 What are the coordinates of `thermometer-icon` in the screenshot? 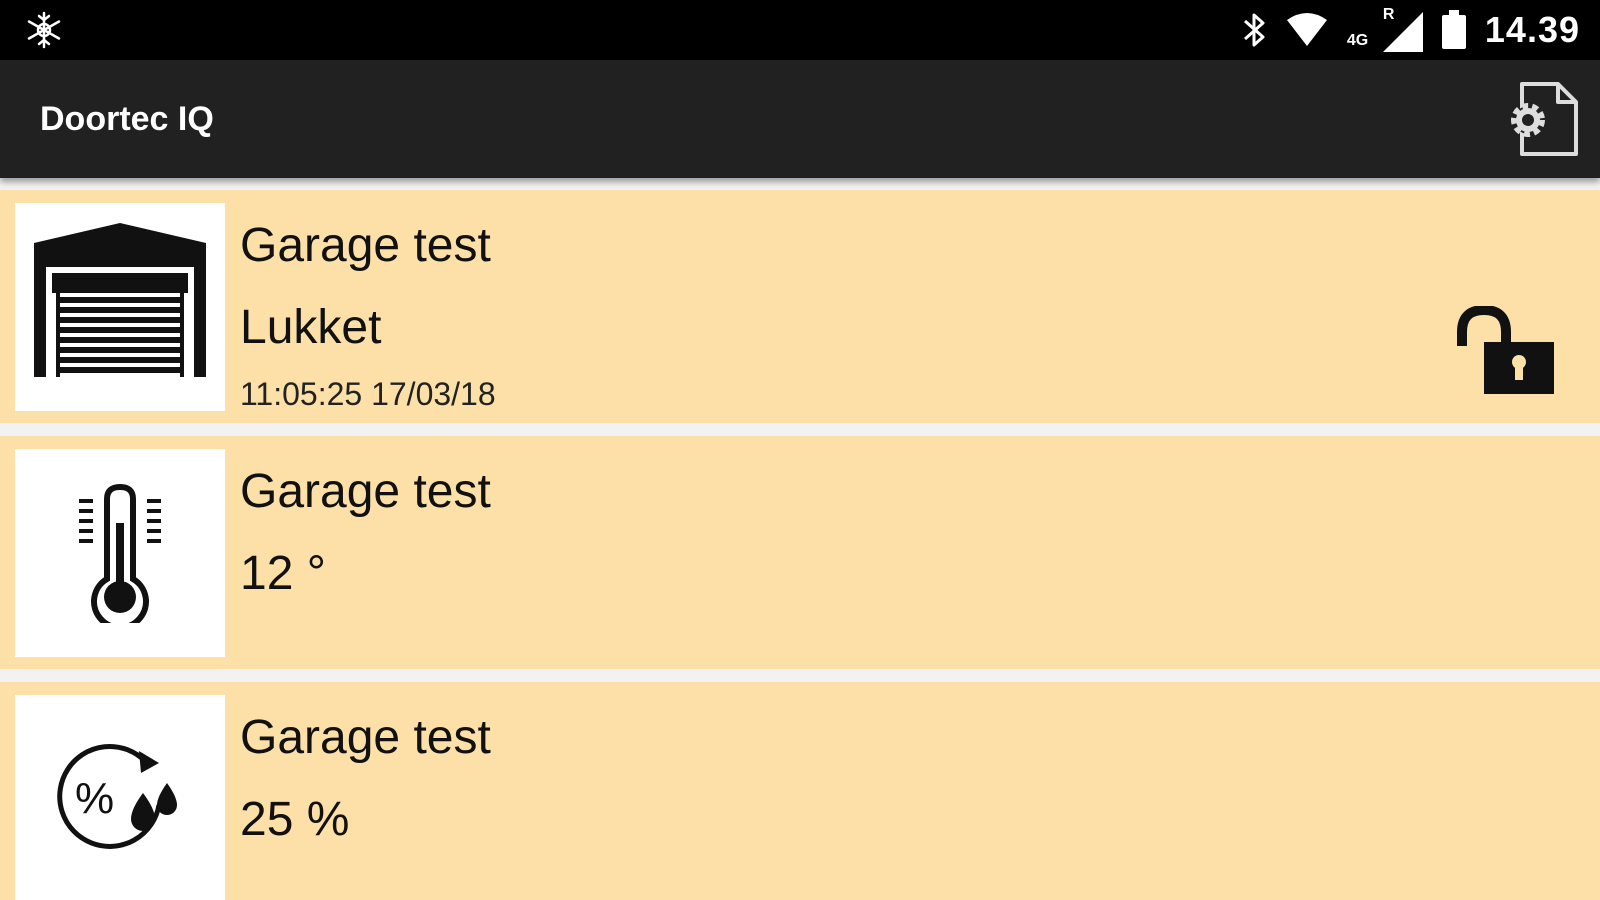 It's located at (120, 553).